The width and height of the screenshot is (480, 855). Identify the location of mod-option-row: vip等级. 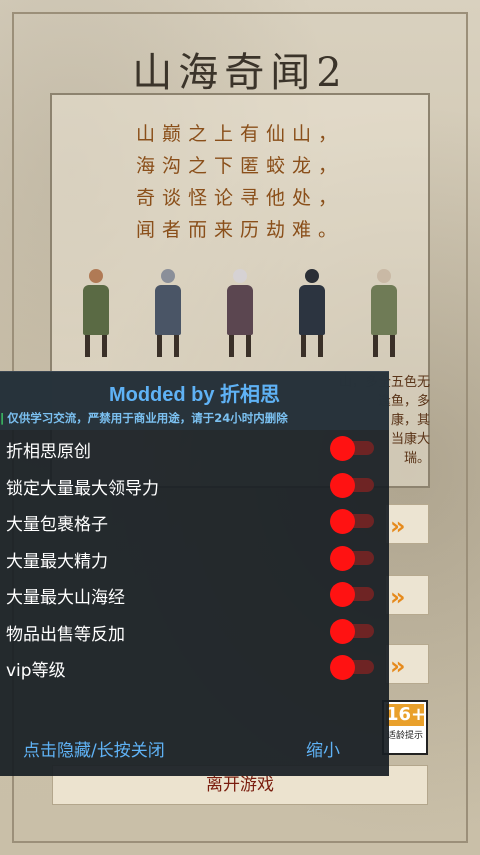
(194, 667).